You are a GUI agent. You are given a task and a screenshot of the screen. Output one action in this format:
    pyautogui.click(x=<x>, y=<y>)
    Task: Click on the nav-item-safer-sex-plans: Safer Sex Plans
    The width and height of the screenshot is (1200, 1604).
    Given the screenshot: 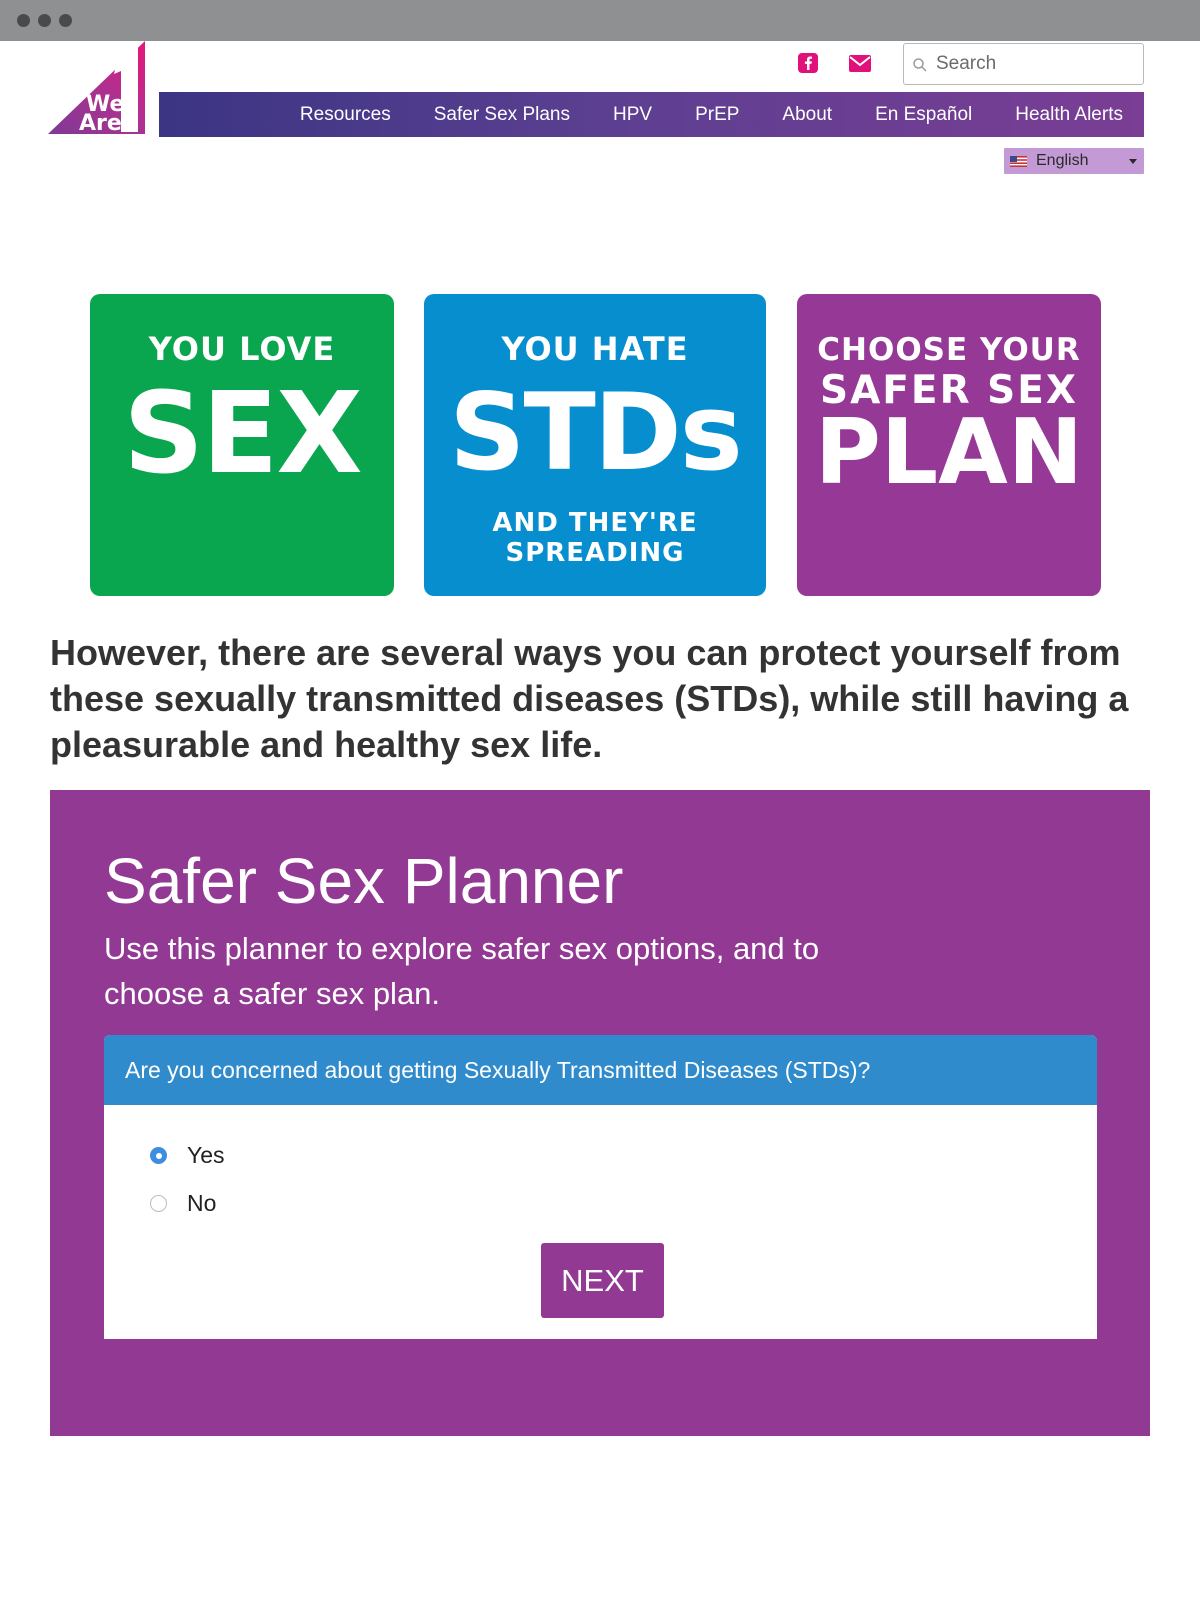 What is the action you would take?
    pyautogui.click(x=502, y=115)
    